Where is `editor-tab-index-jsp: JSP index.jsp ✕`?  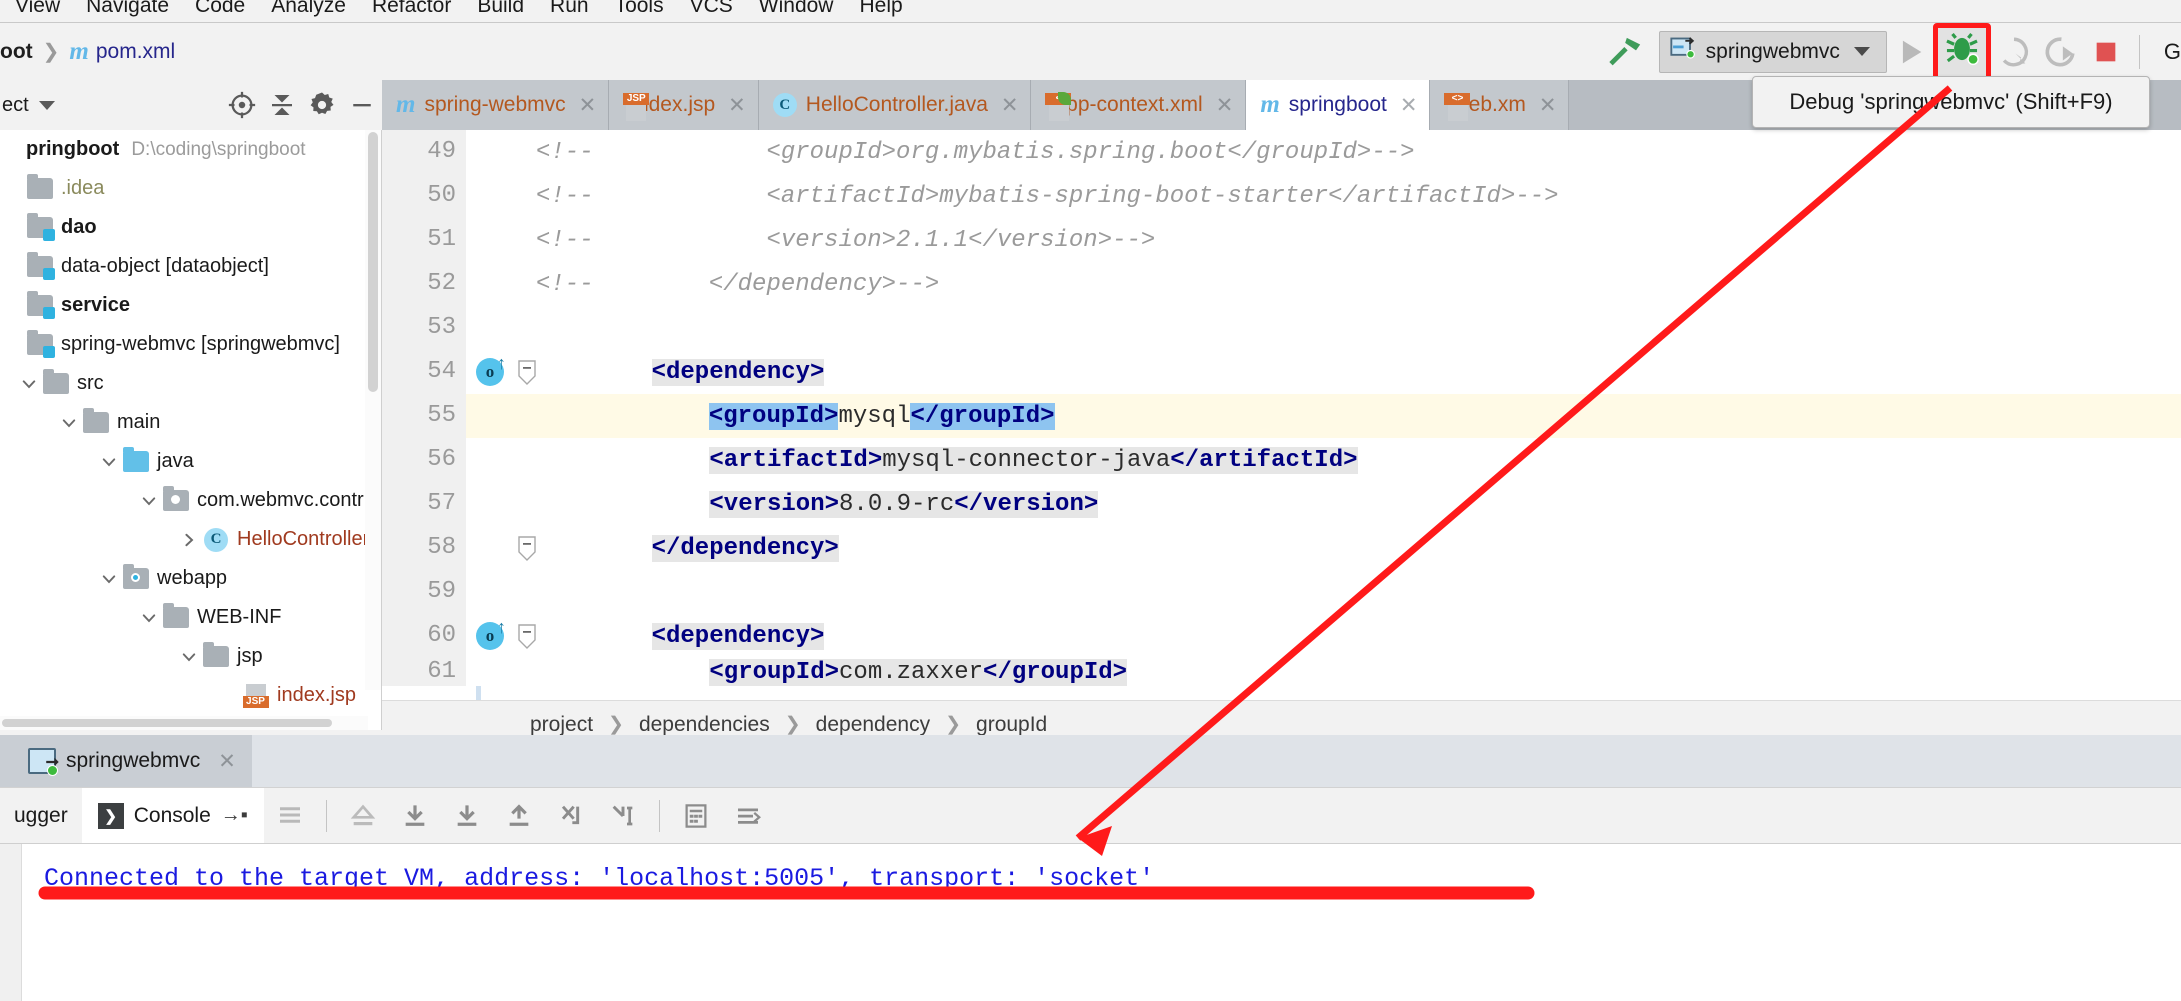 editor-tab-index-jsp: JSP index.jsp ✕ is located at coordinates (684, 105).